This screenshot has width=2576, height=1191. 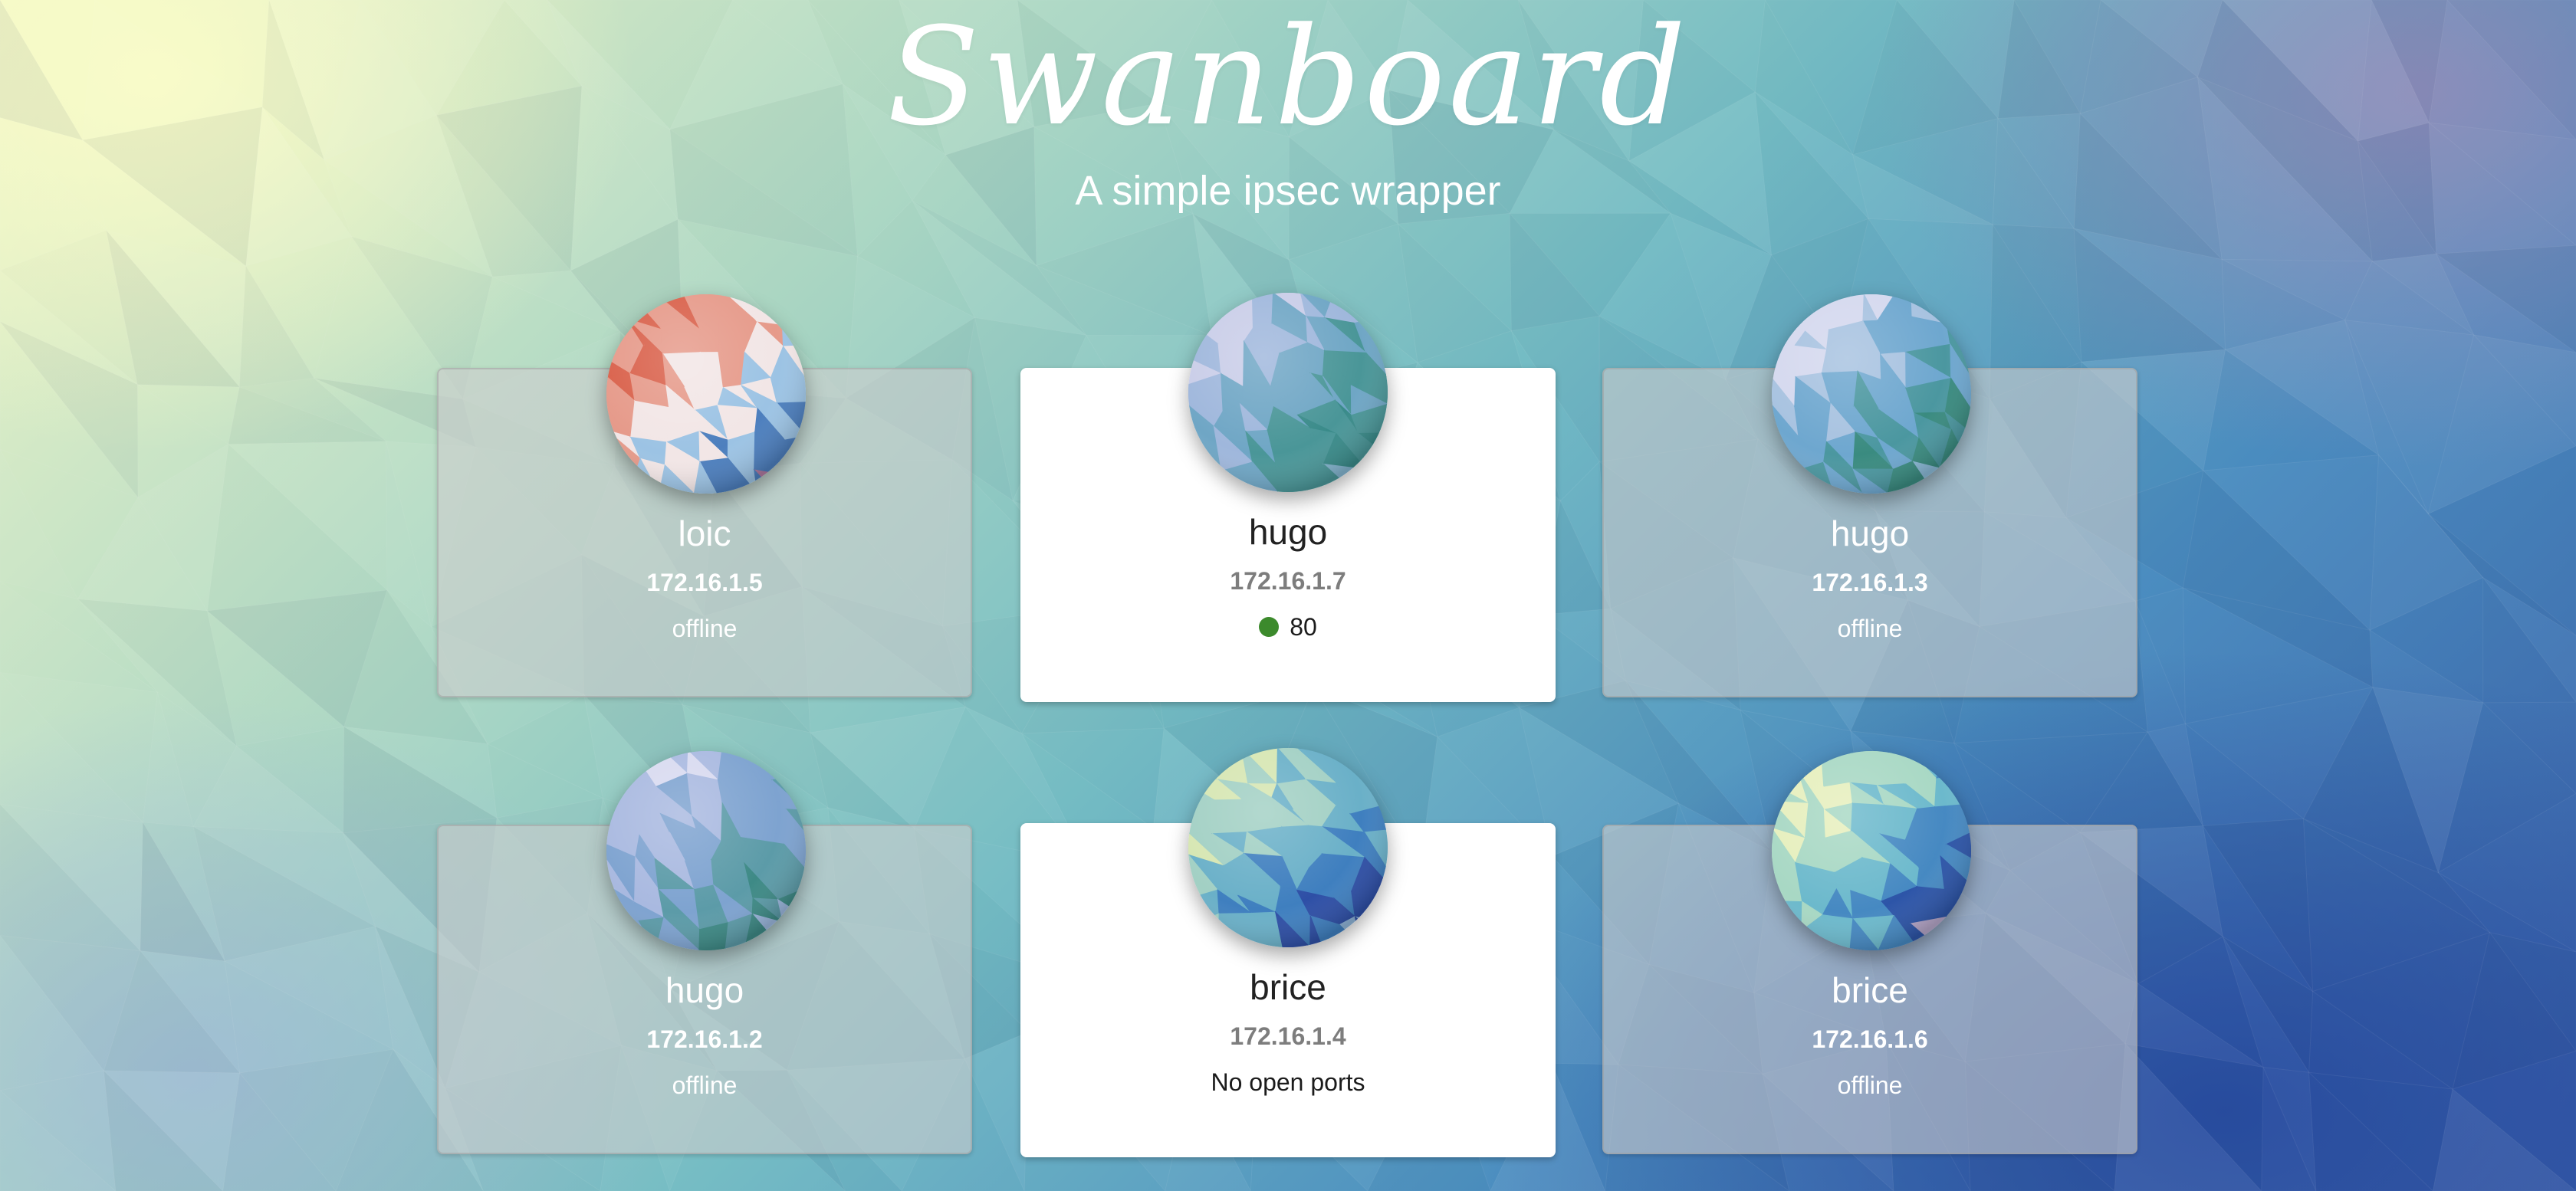 What do you see at coordinates (1303, 627) in the screenshot?
I see `port-number: 80` at bounding box center [1303, 627].